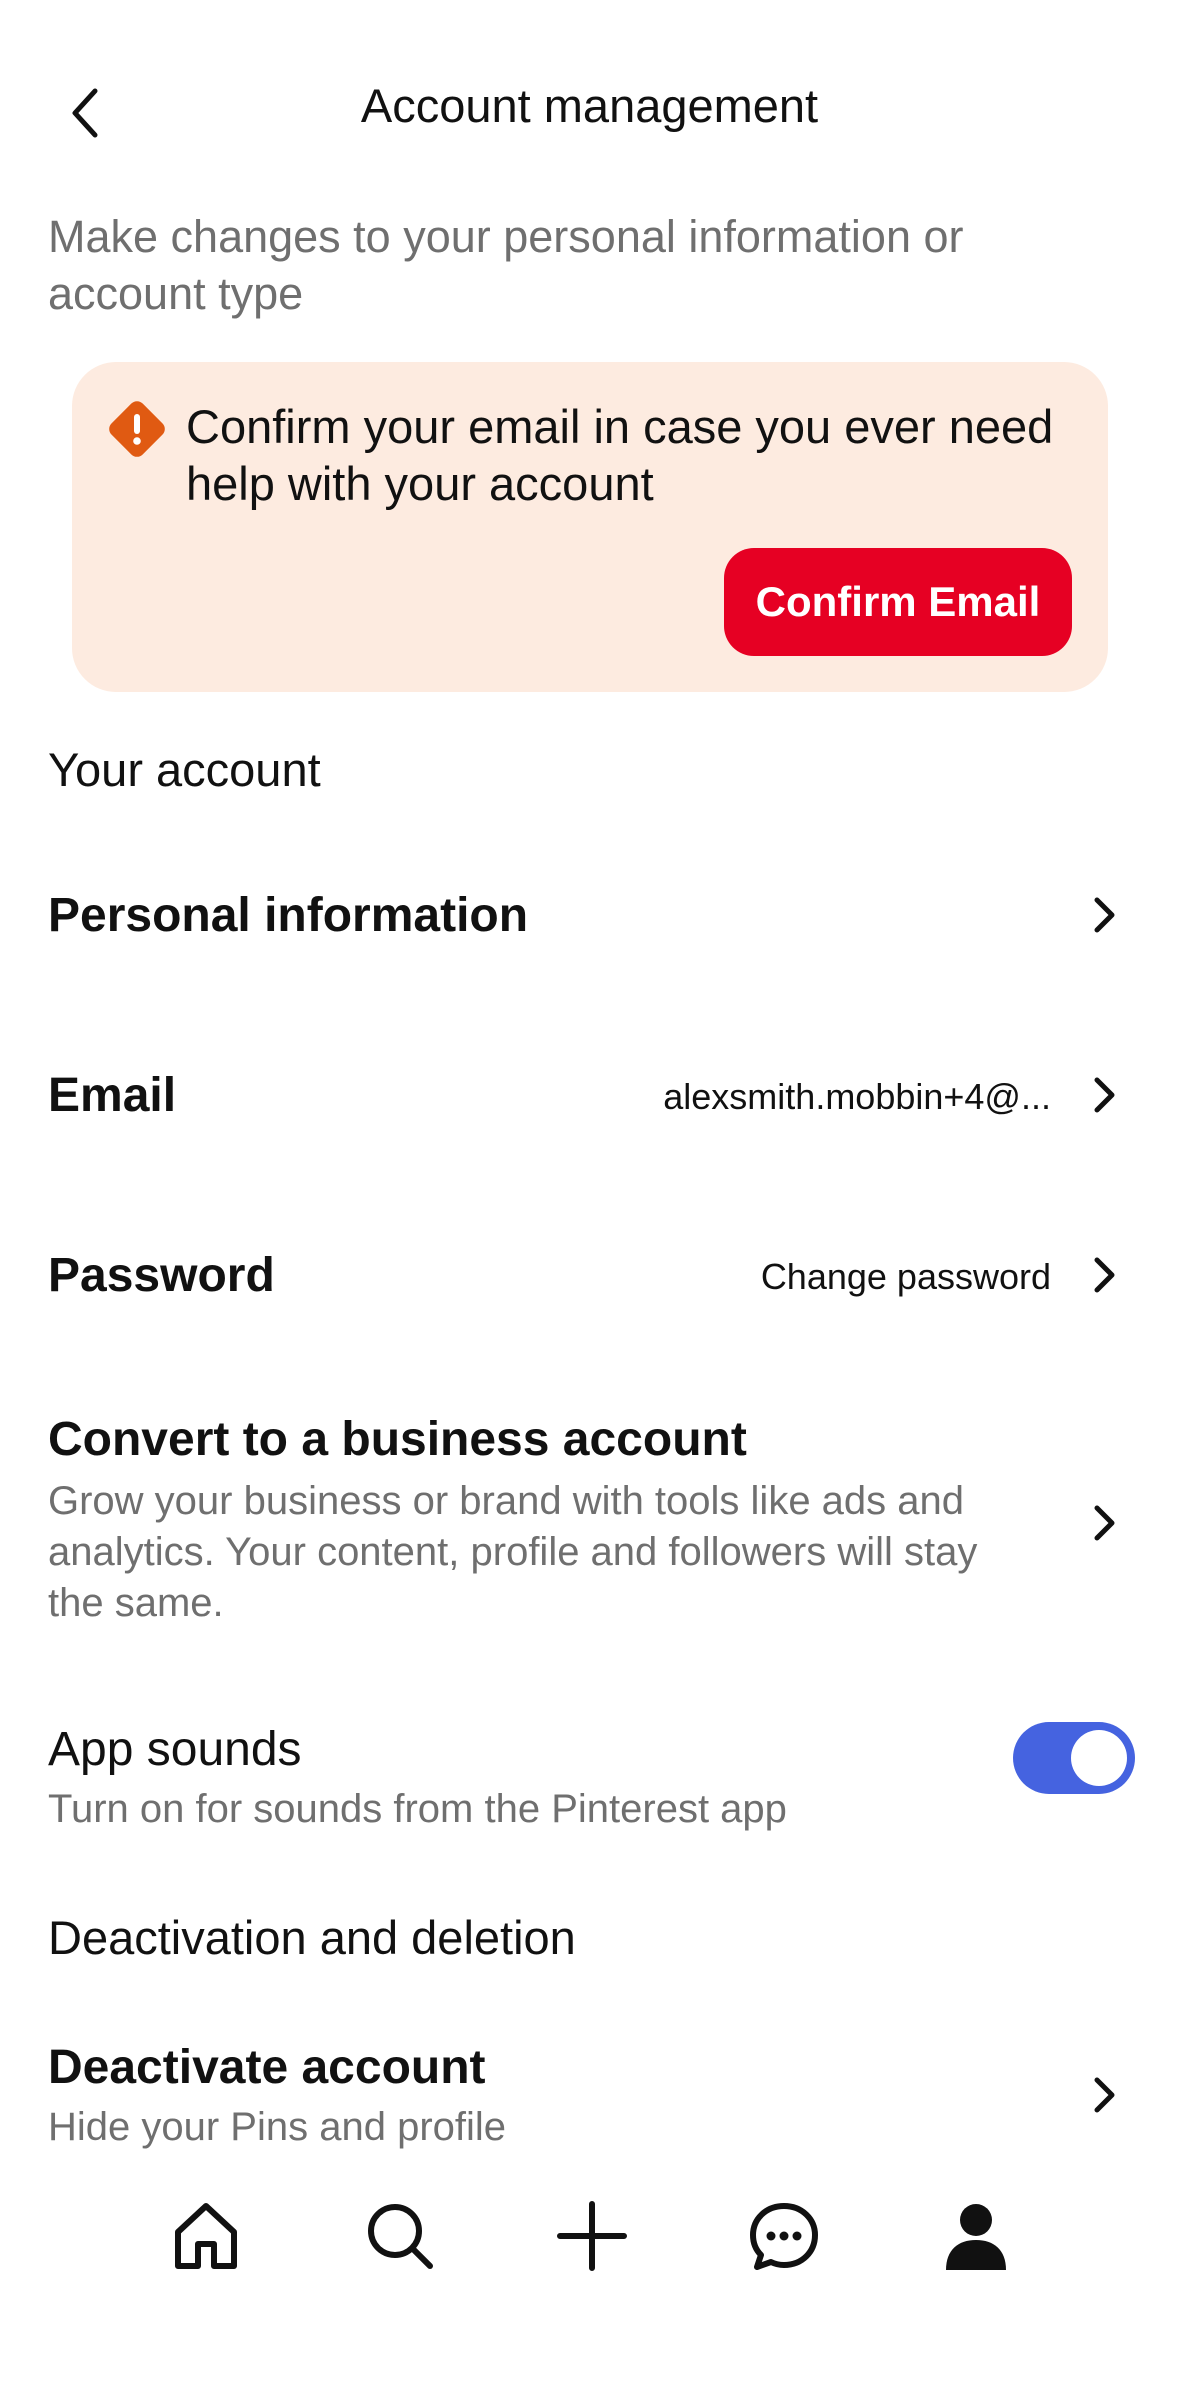  I want to click on row-title: Convert to a business account, so click(397, 1439).